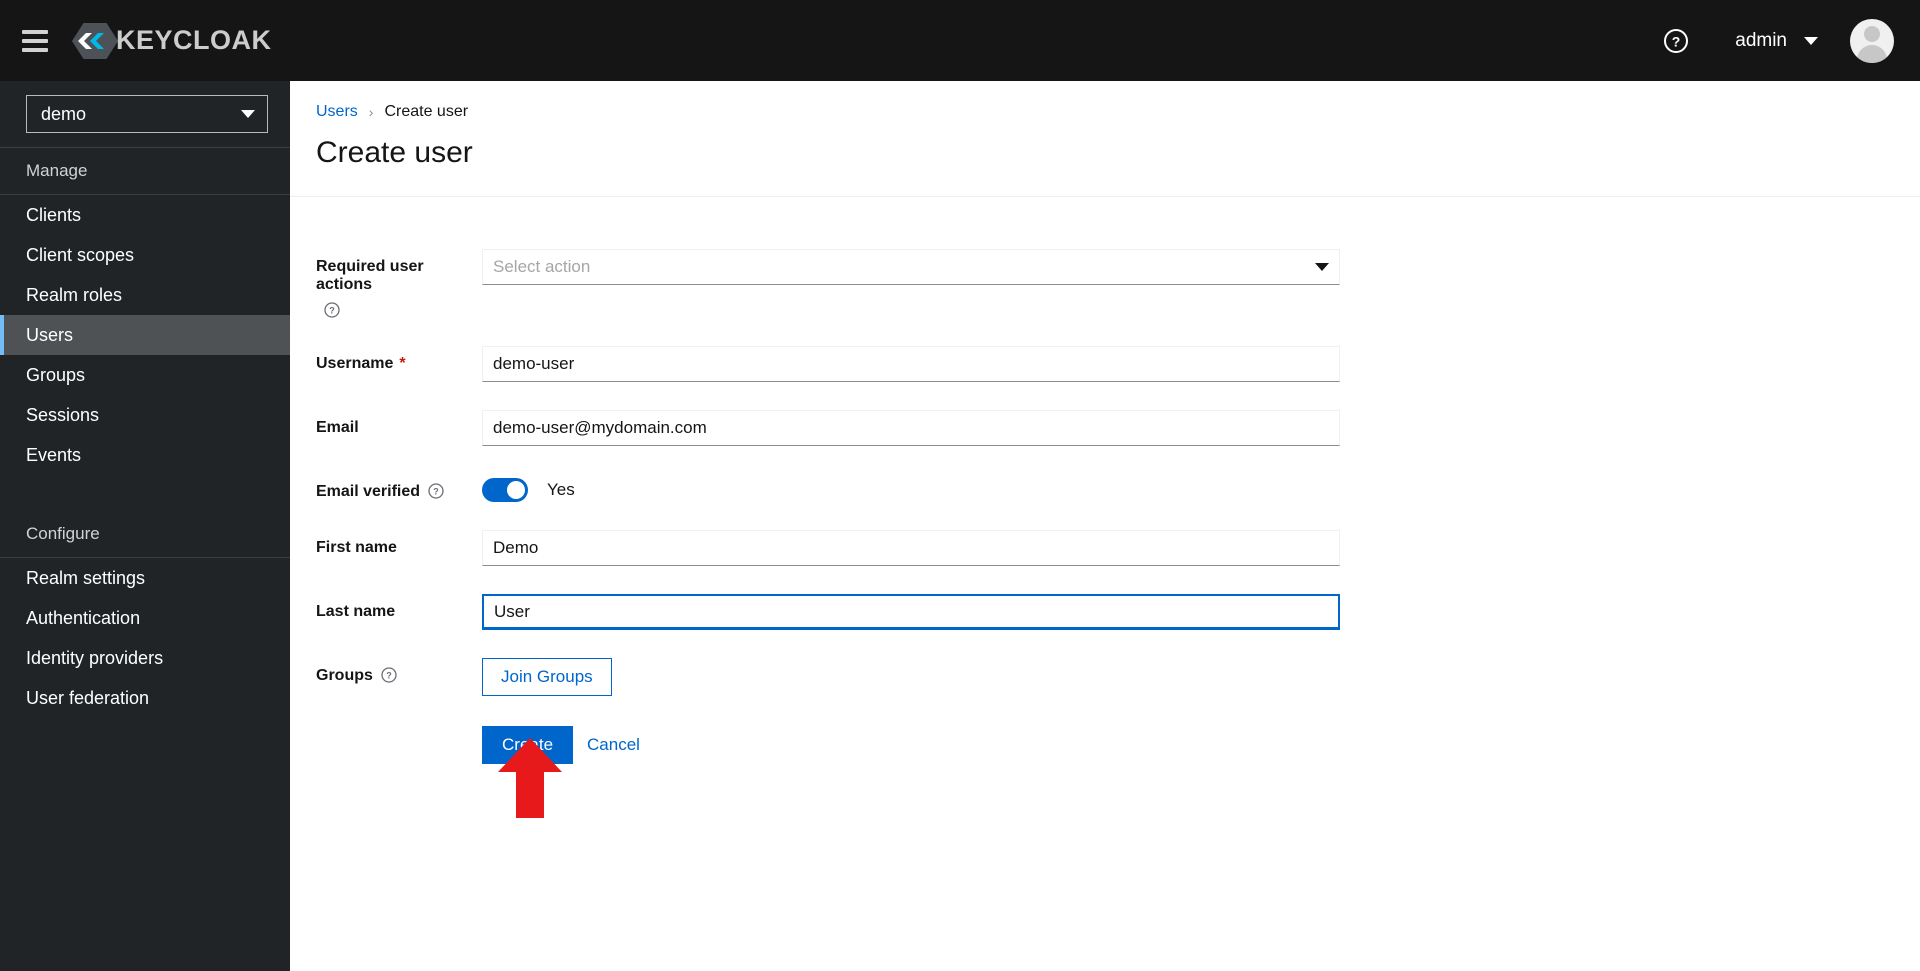 This screenshot has width=1920, height=971. Describe the element at coordinates (194, 40) in the screenshot. I see `brand-name: KEYCLOAK` at that location.